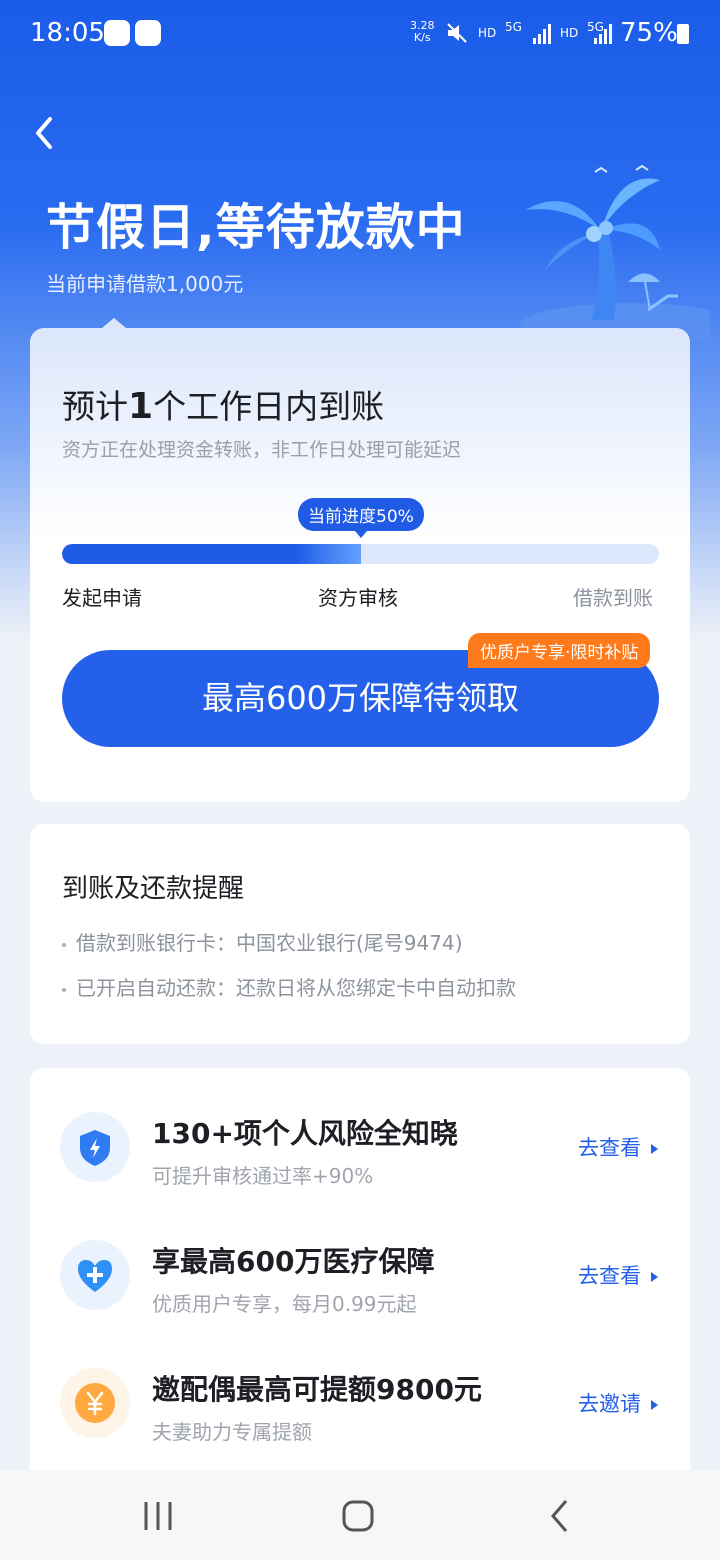 The height and width of the screenshot is (1560, 720). Describe the element at coordinates (117, 33) in the screenshot. I see `message-icon` at that location.